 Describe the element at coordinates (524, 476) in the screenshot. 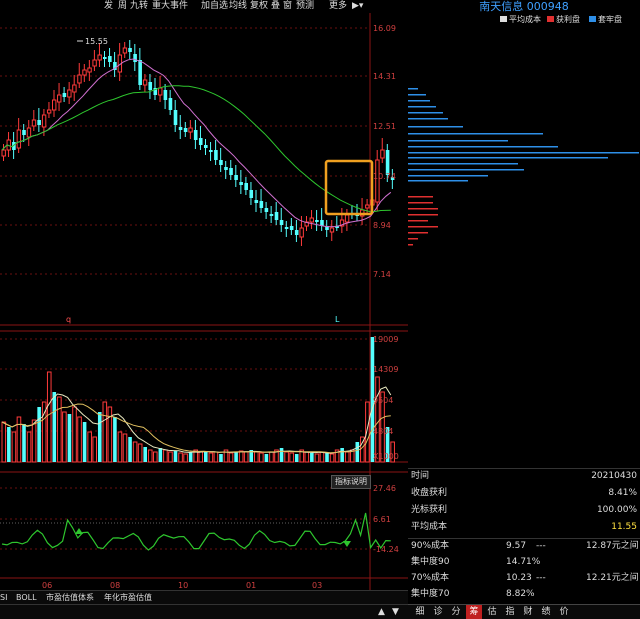

I see `info-row: 时间 20210430` at that location.